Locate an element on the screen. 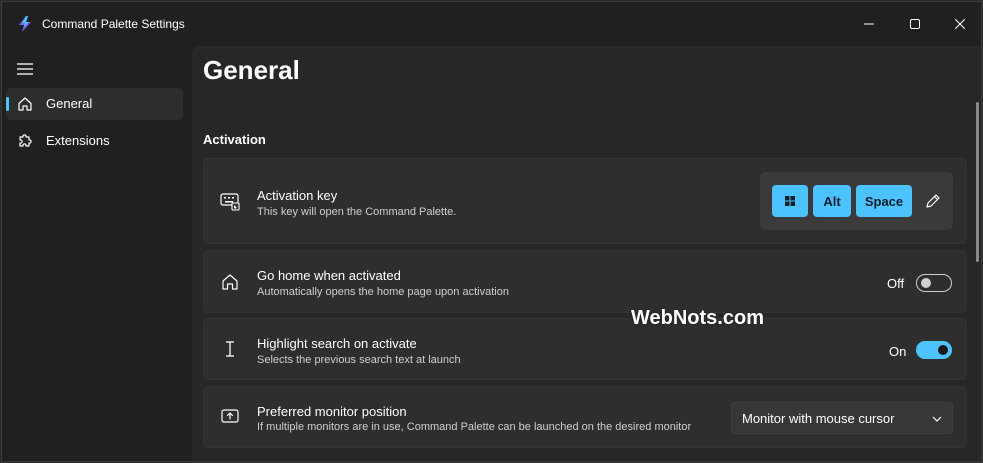  windows-logo-icon is located at coordinates (790, 201).